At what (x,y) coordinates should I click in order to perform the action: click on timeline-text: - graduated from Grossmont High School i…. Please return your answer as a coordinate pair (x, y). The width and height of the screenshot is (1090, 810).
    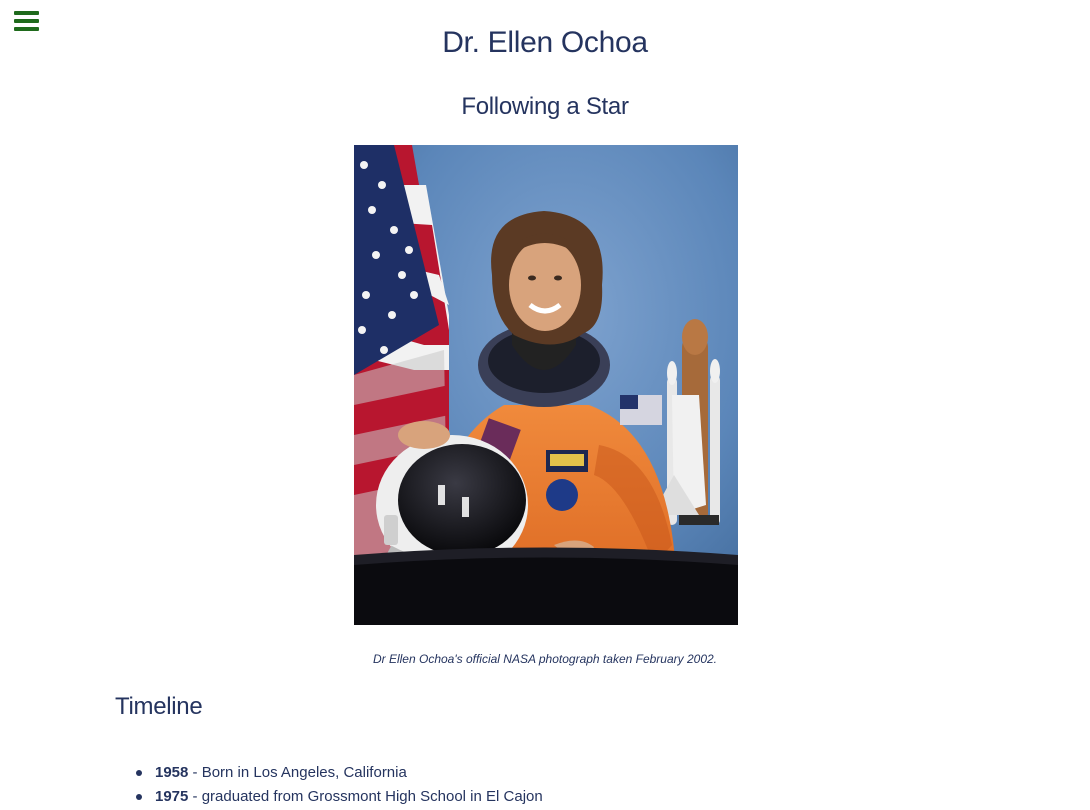
    Looking at the image, I should click on (365, 796).